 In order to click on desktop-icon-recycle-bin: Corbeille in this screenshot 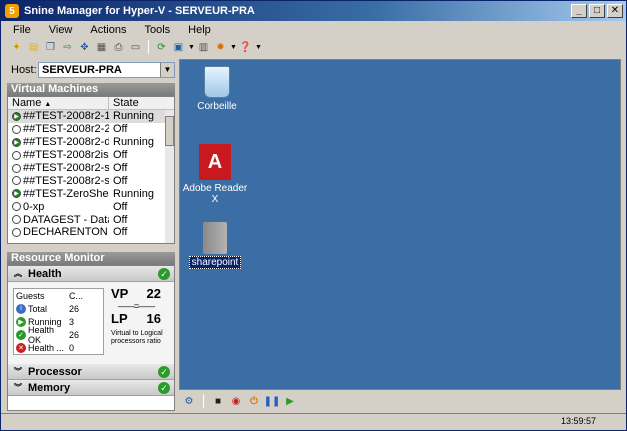, I will do `click(217, 89)`.